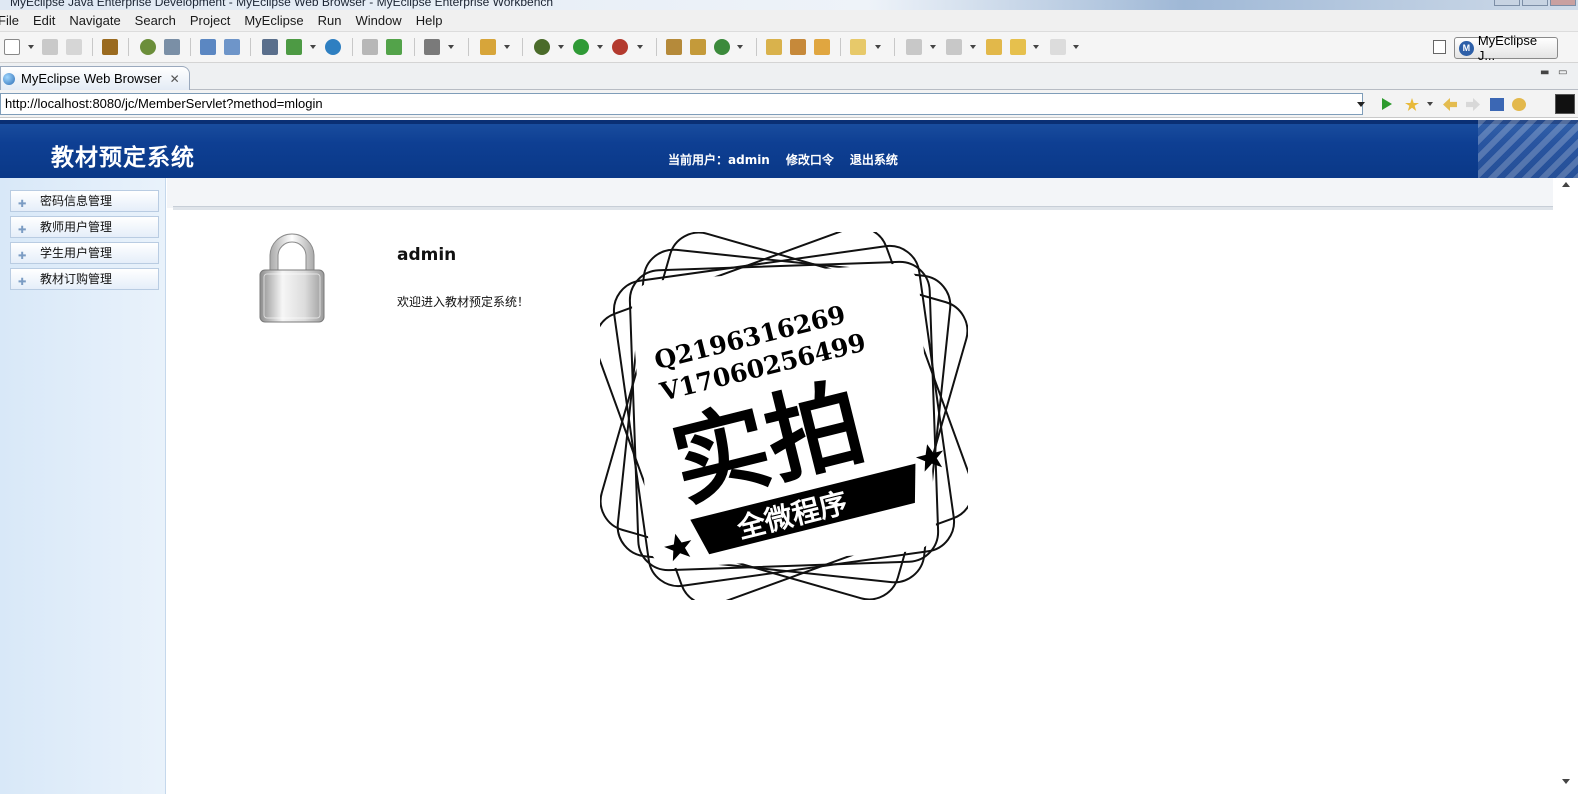  I want to click on vertical-scrollbar, so click(1565, 486).